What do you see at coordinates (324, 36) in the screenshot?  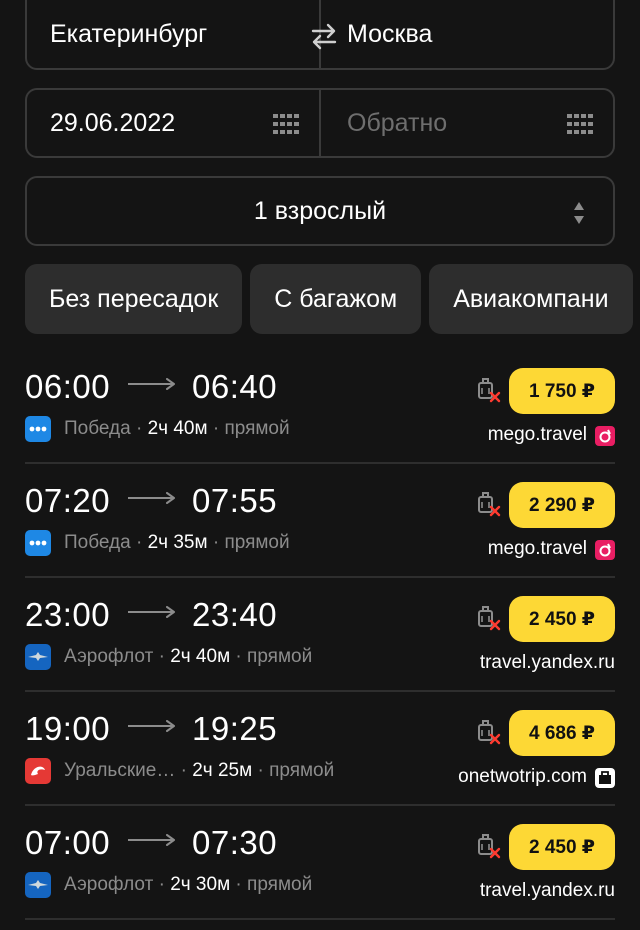 I see `swap-direction-icon` at bounding box center [324, 36].